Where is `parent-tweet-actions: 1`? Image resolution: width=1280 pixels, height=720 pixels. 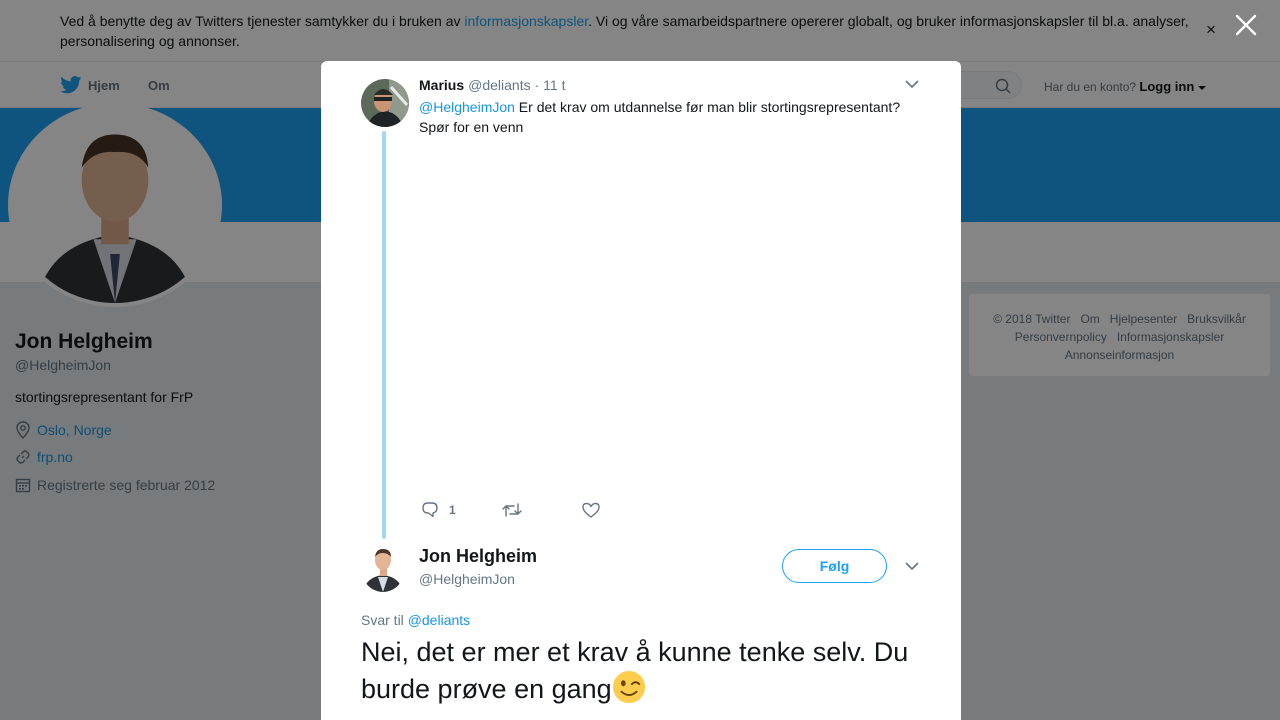 parent-tweet-actions: 1 is located at coordinates (510, 510).